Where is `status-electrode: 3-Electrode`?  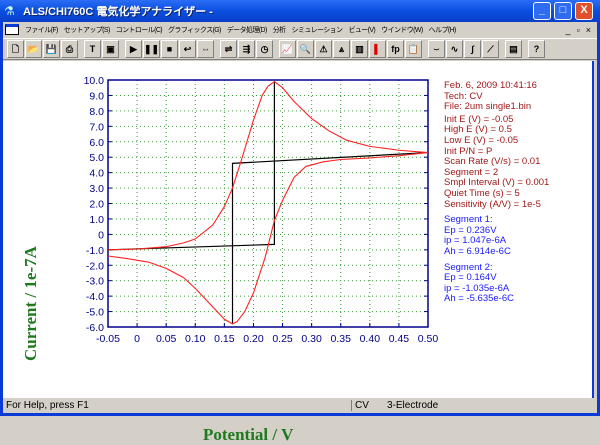
status-electrode: 3-Electrode is located at coordinates (413, 405).